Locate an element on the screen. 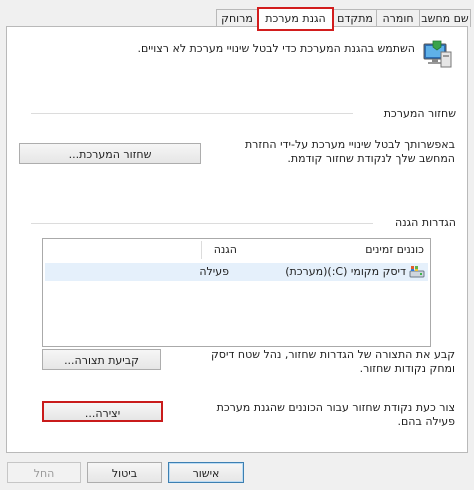  ok-button: אישור is located at coordinates (206, 472).